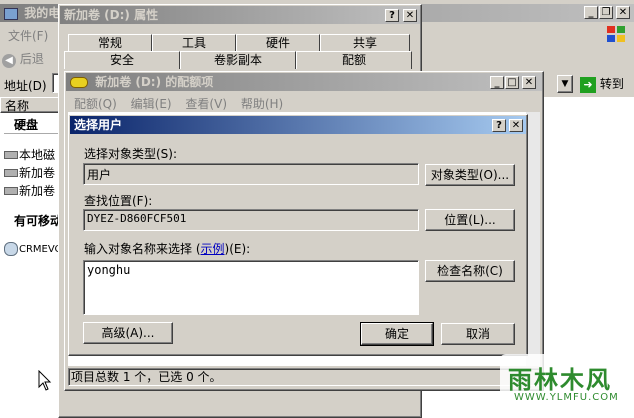 The height and width of the screenshot is (418, 634). What do you see at coordinates (565, 84) in the screenshot?
I see `address-dropdown-button: ▼` at bounding box center [565, 84].